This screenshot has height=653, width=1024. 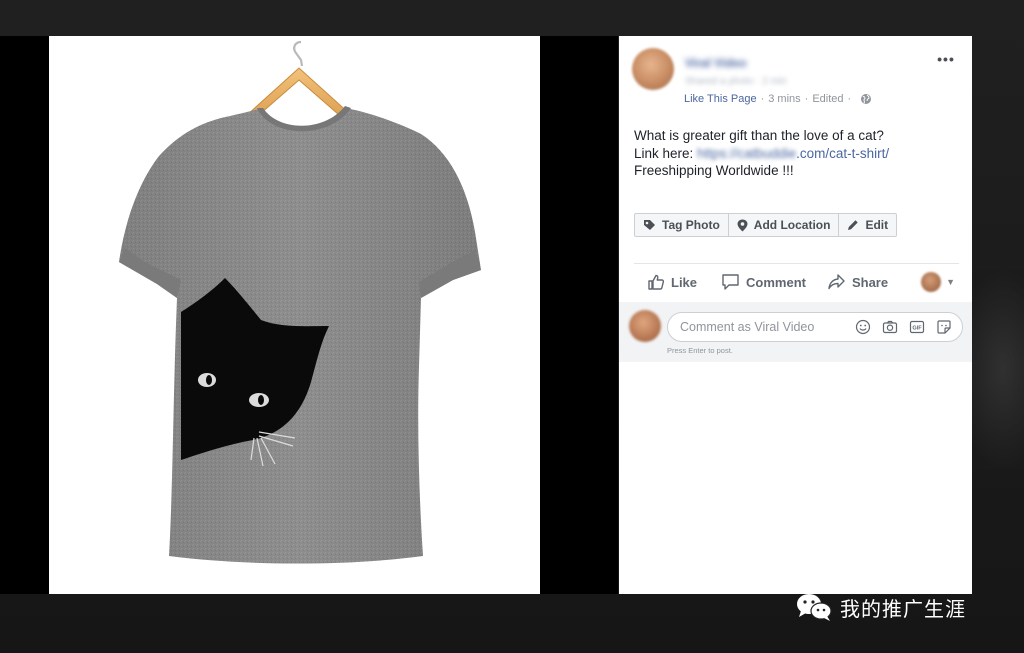 I want to click on reaction-bar: Like Comment Share ▼, so click(x=796, y=282).